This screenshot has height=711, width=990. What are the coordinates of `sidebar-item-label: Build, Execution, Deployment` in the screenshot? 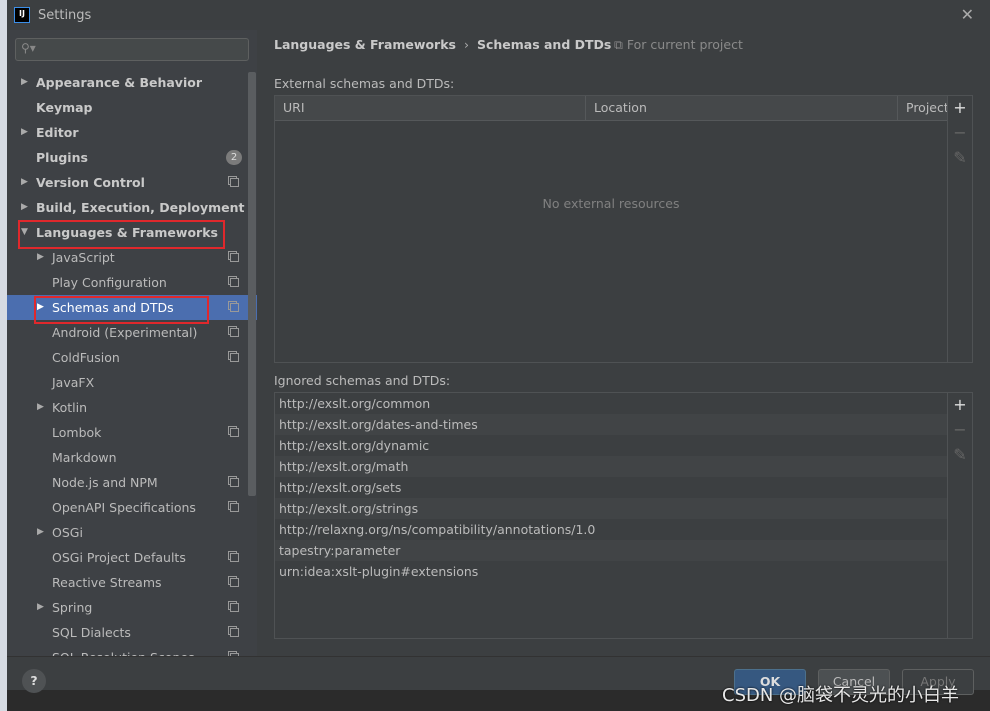 It's located at (140, 207).